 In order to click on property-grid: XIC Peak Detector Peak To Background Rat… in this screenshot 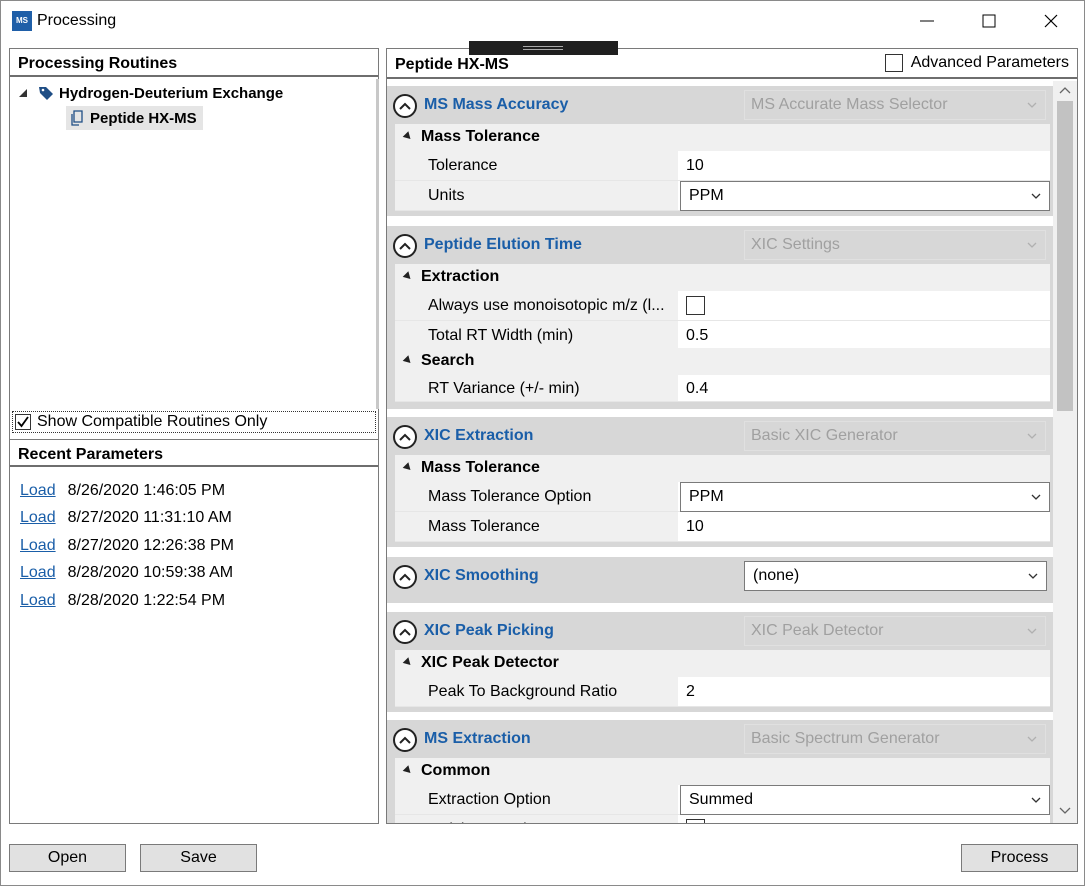, I will do `click(722, 678)`.